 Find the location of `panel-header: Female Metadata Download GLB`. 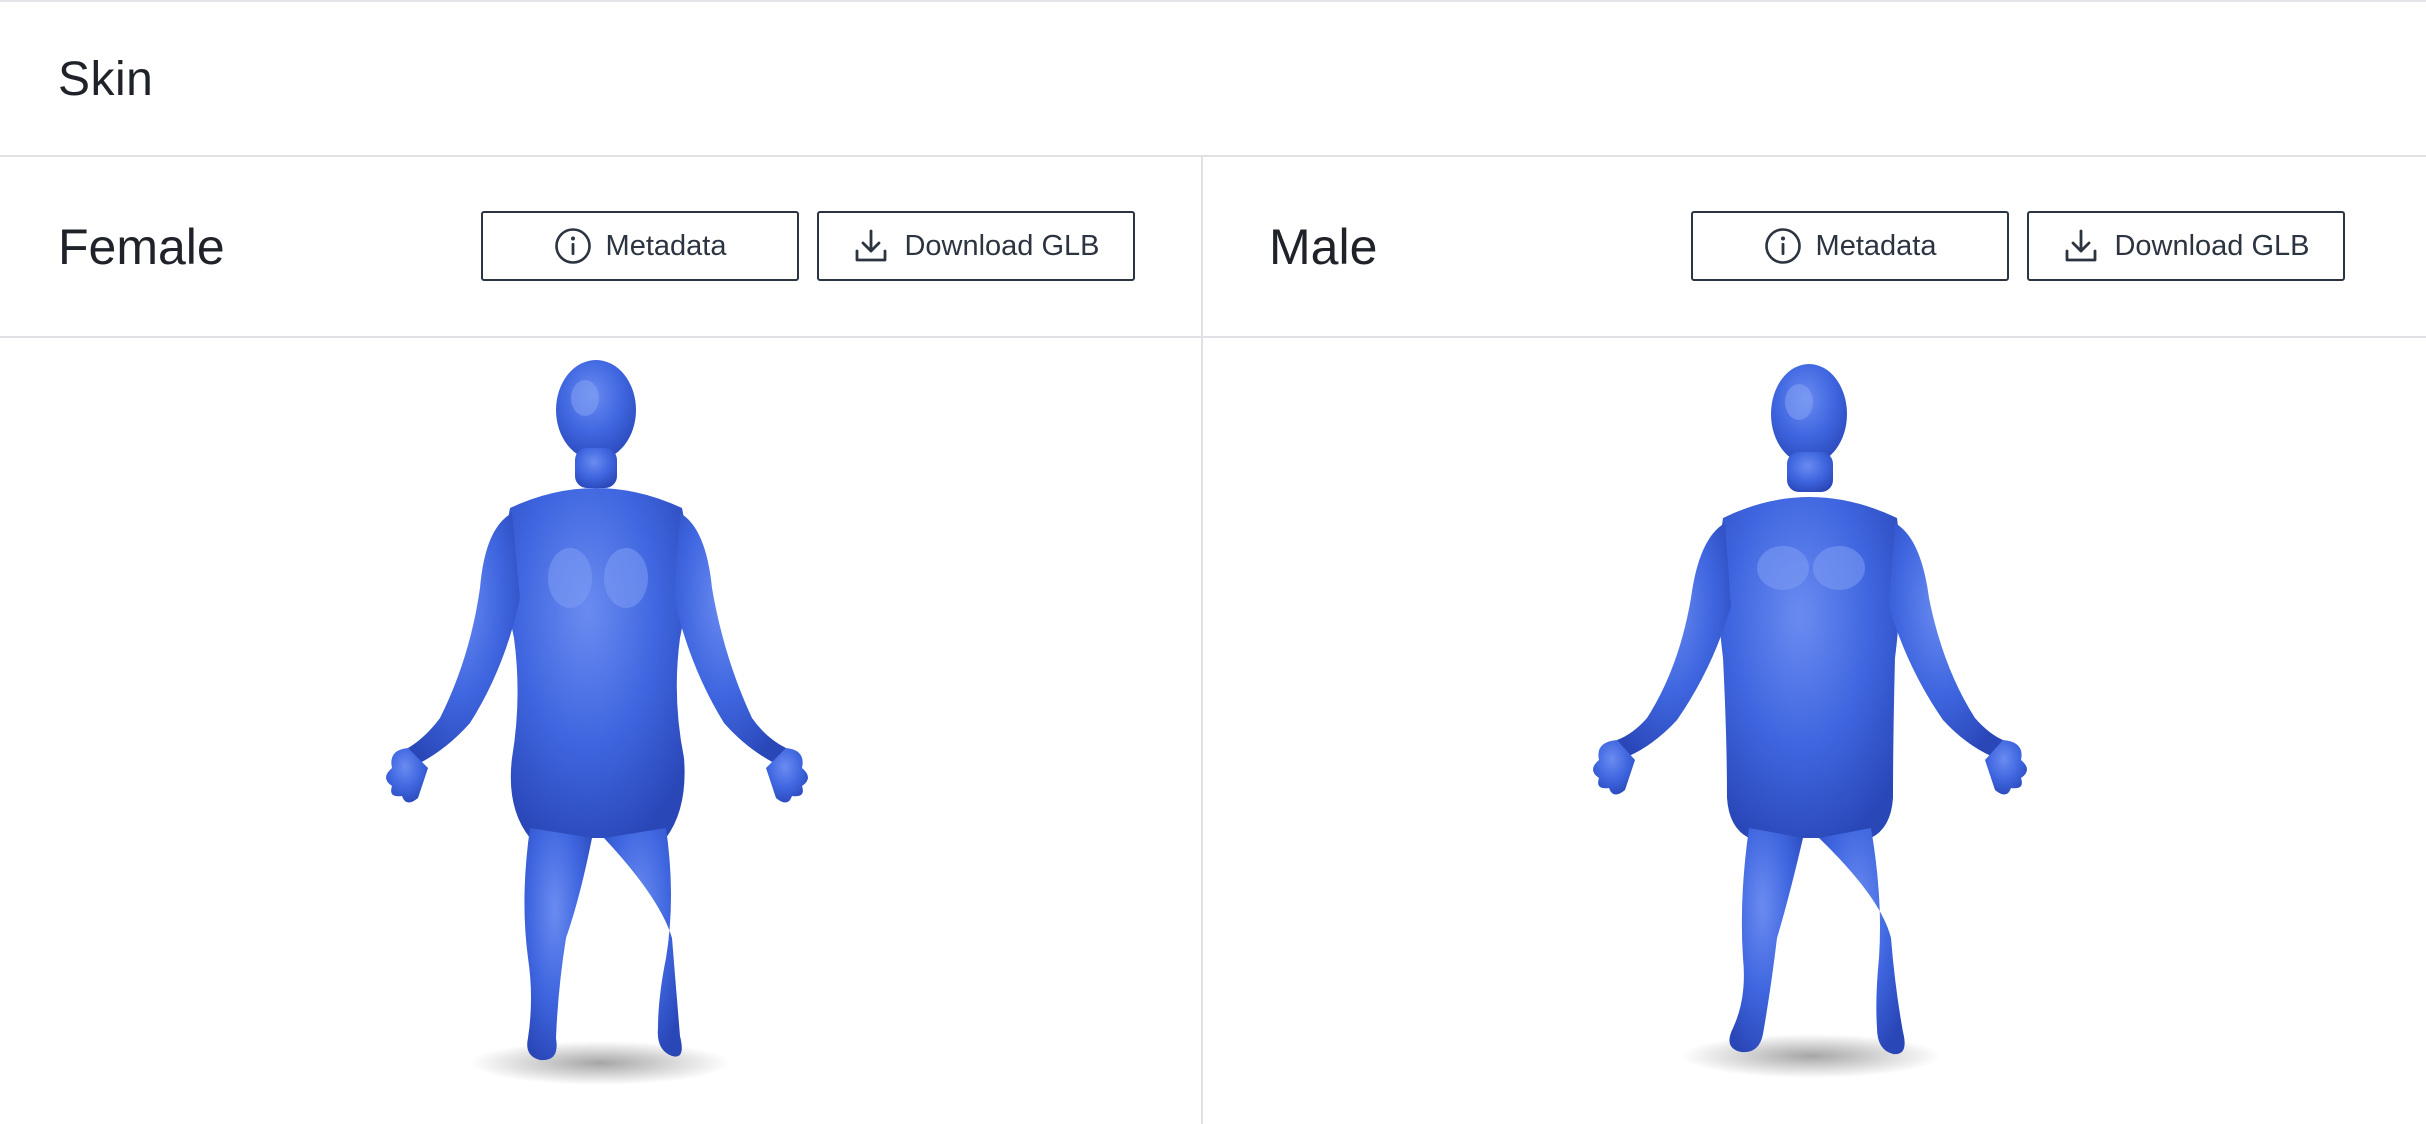

panel-header: Female Metadata Download GLB is located at coordinates (600, 247).